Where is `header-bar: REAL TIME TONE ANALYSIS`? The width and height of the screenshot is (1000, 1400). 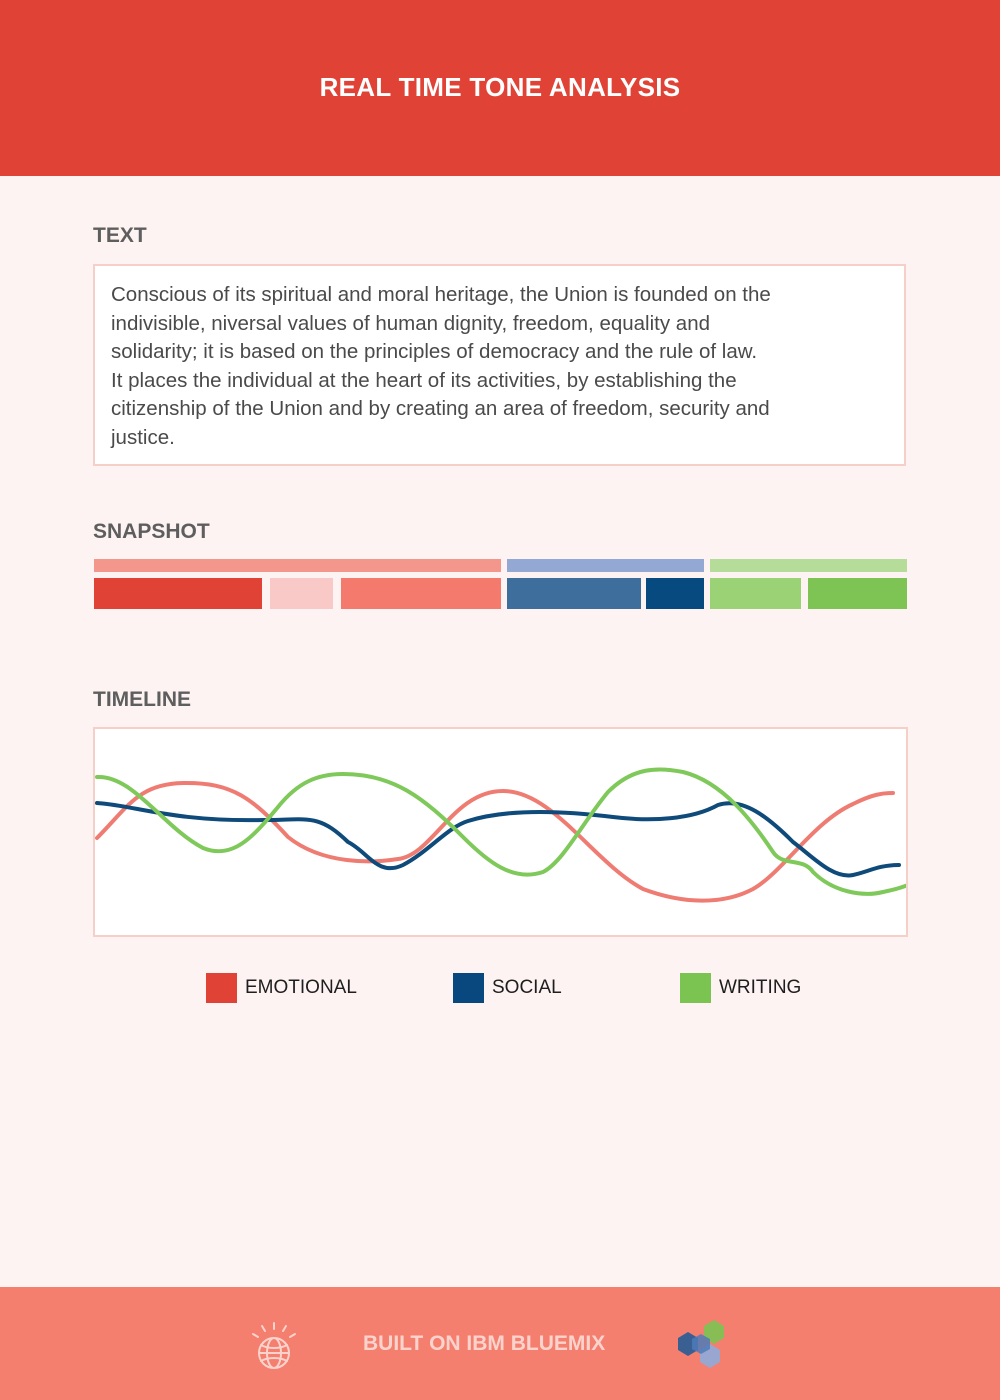 header-bar: REAL TIME TONE ANALYSIS is located at coordinates (500, 88).